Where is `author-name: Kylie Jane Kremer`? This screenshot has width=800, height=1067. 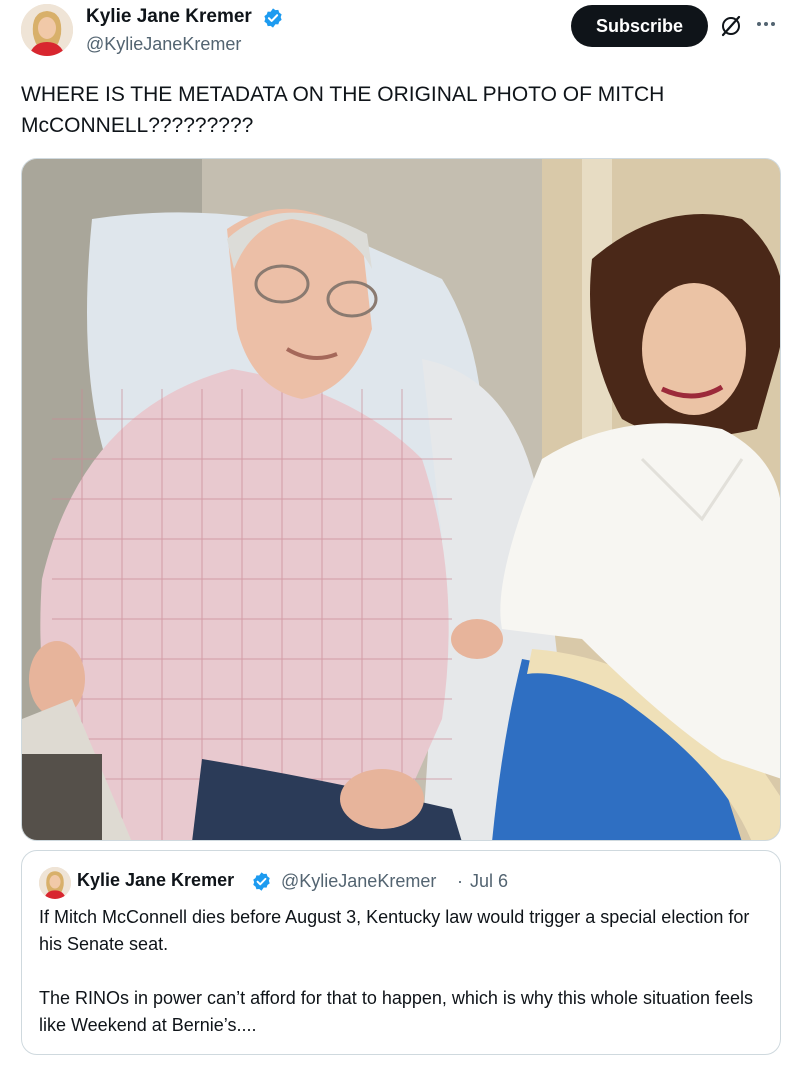
author-name: Kylie Jane Kremer is located at coordinates (169, 17).